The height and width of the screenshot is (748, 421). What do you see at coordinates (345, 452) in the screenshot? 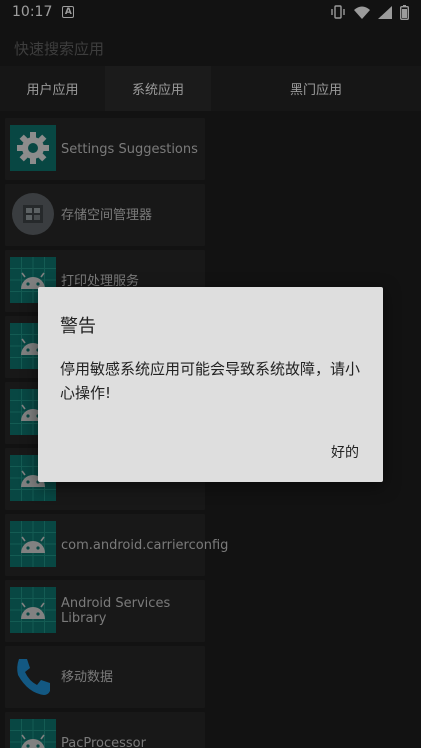
I see `ok-button: 好的` at bounding box center [345, 452].